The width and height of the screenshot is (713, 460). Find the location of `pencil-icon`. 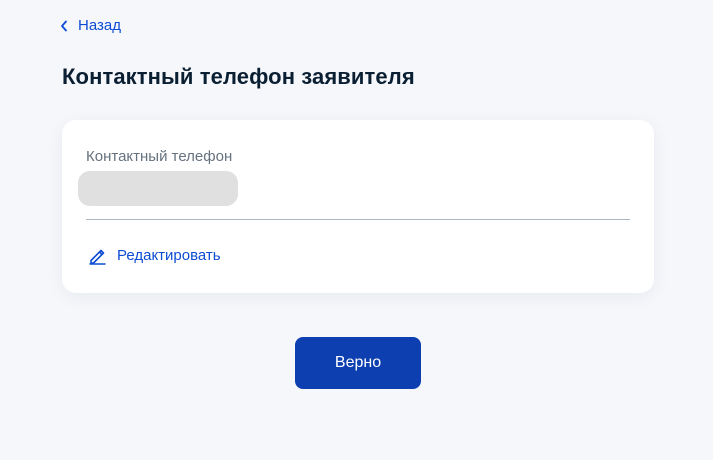

pencil-icon is located at coordinates (97, 255).